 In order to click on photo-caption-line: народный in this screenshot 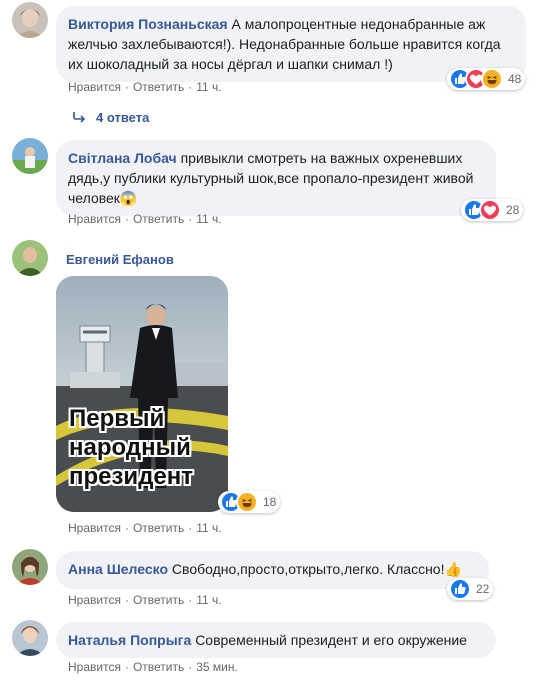, I will do `click(130, 447)`.